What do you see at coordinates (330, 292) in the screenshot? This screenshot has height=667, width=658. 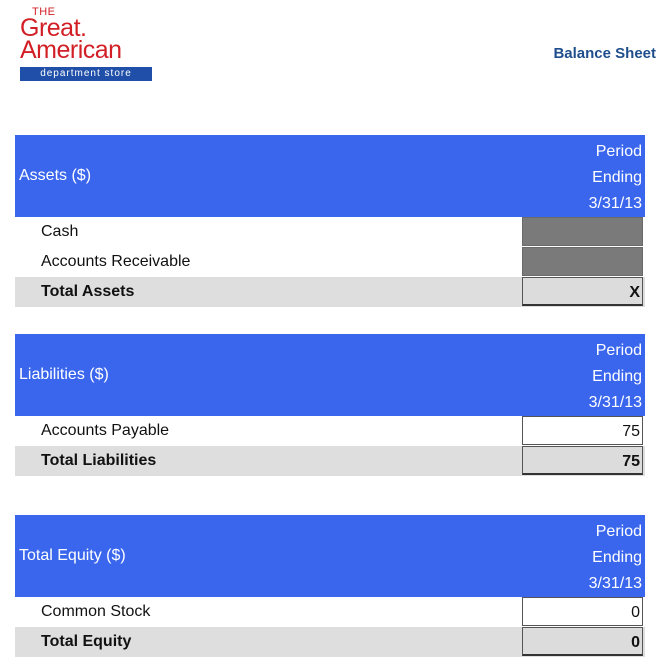 I see `table-row-total-assets: Total Assets X` at bounding box center [330, 292].